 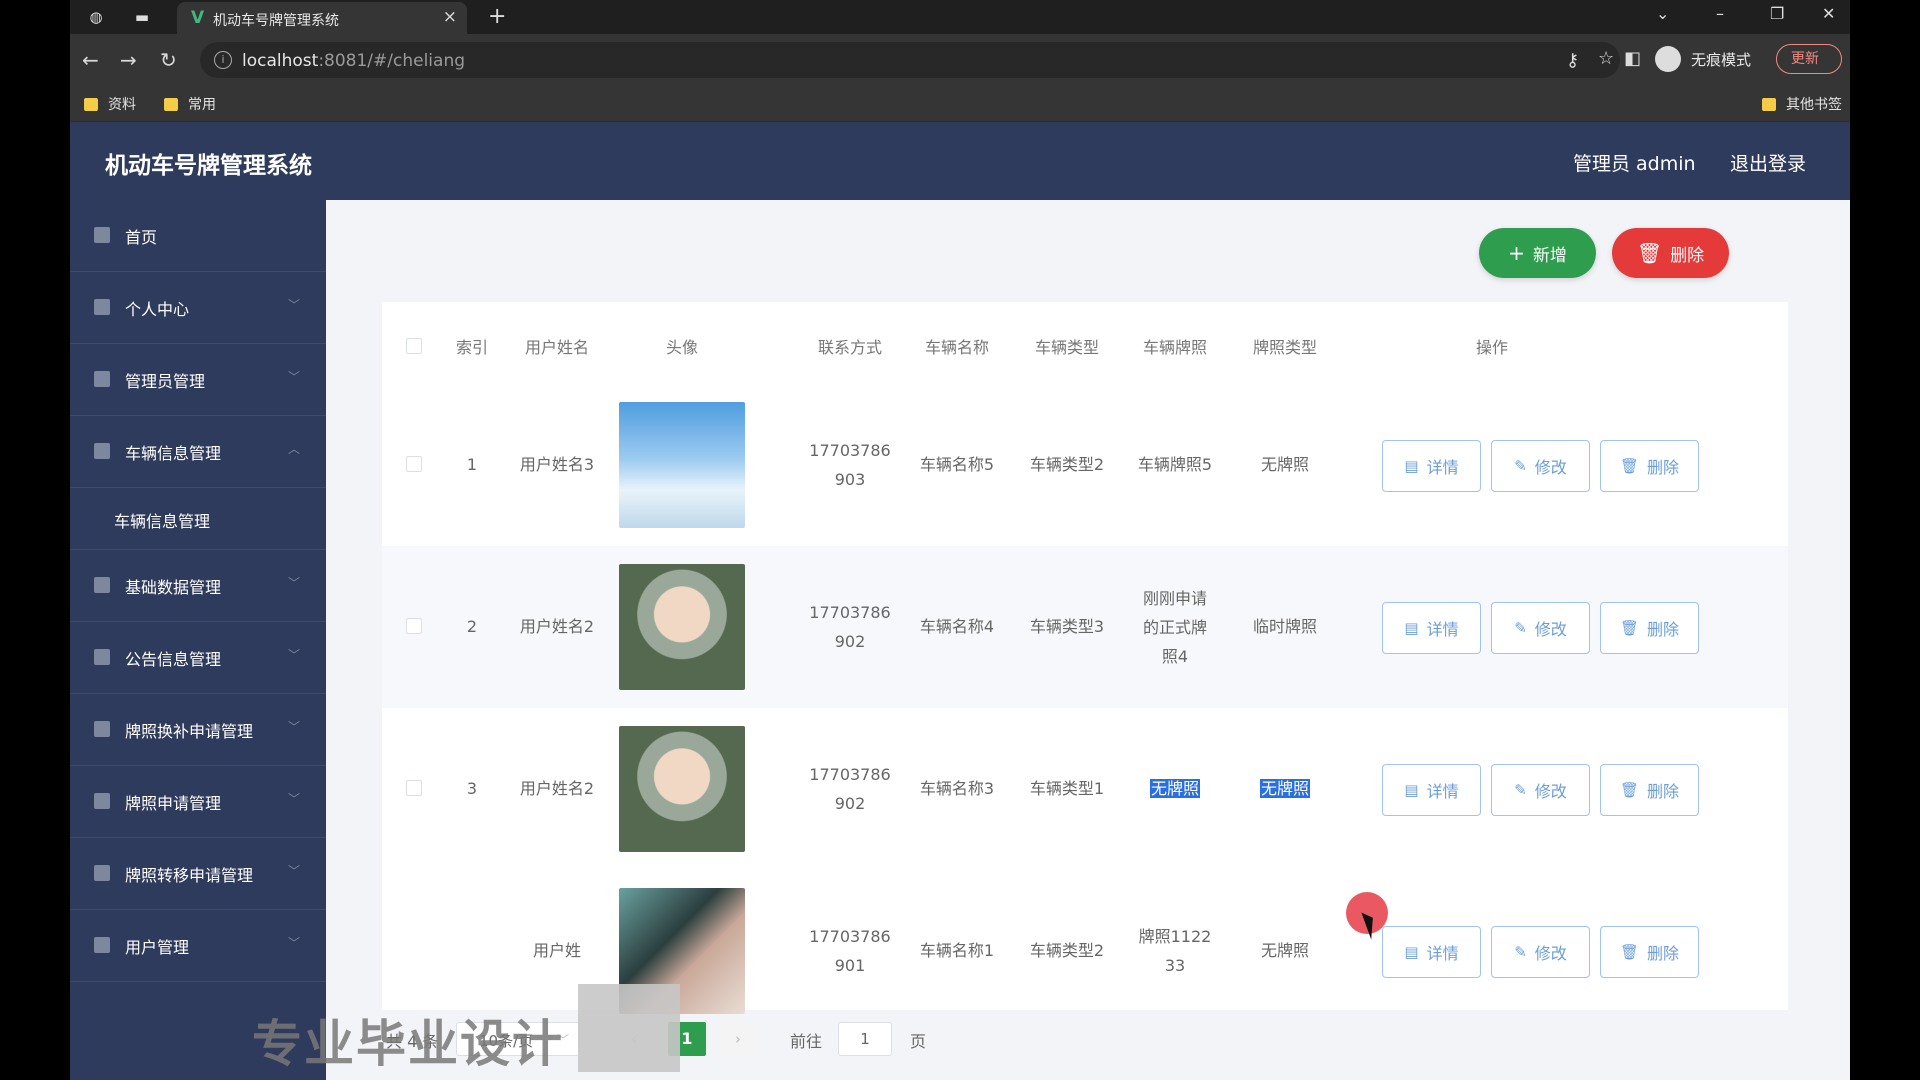 What do you see at coordinates (198, 802) in the screenshot?
I see `sidebar-item-plate-apply: 牌照申请管理 ﹀` at bounding box center [198, 802].